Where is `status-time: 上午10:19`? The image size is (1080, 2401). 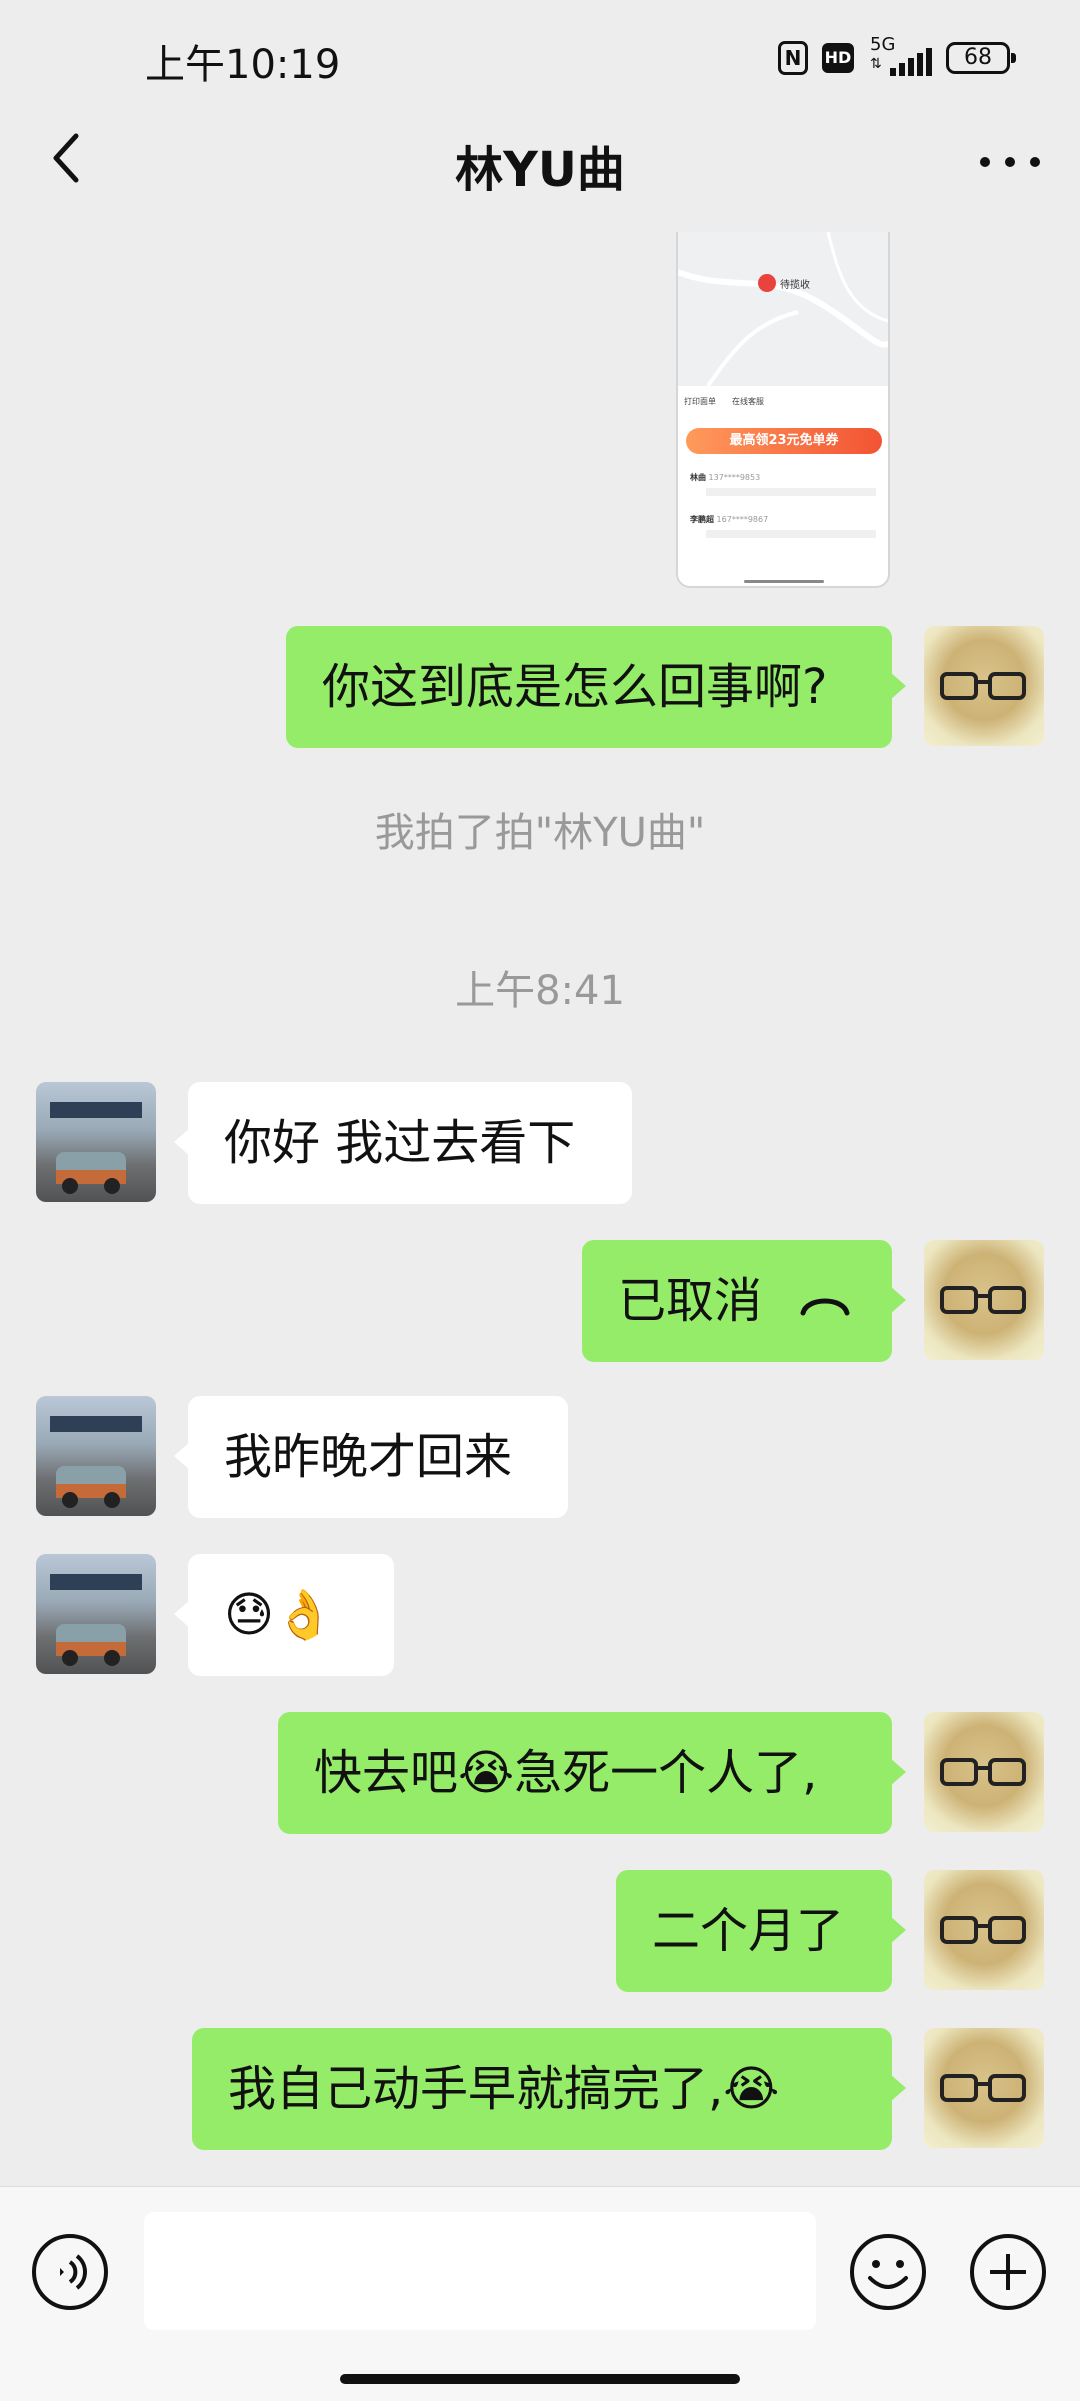
status-time: 上午10:19 is located at coordinates (243, 65).